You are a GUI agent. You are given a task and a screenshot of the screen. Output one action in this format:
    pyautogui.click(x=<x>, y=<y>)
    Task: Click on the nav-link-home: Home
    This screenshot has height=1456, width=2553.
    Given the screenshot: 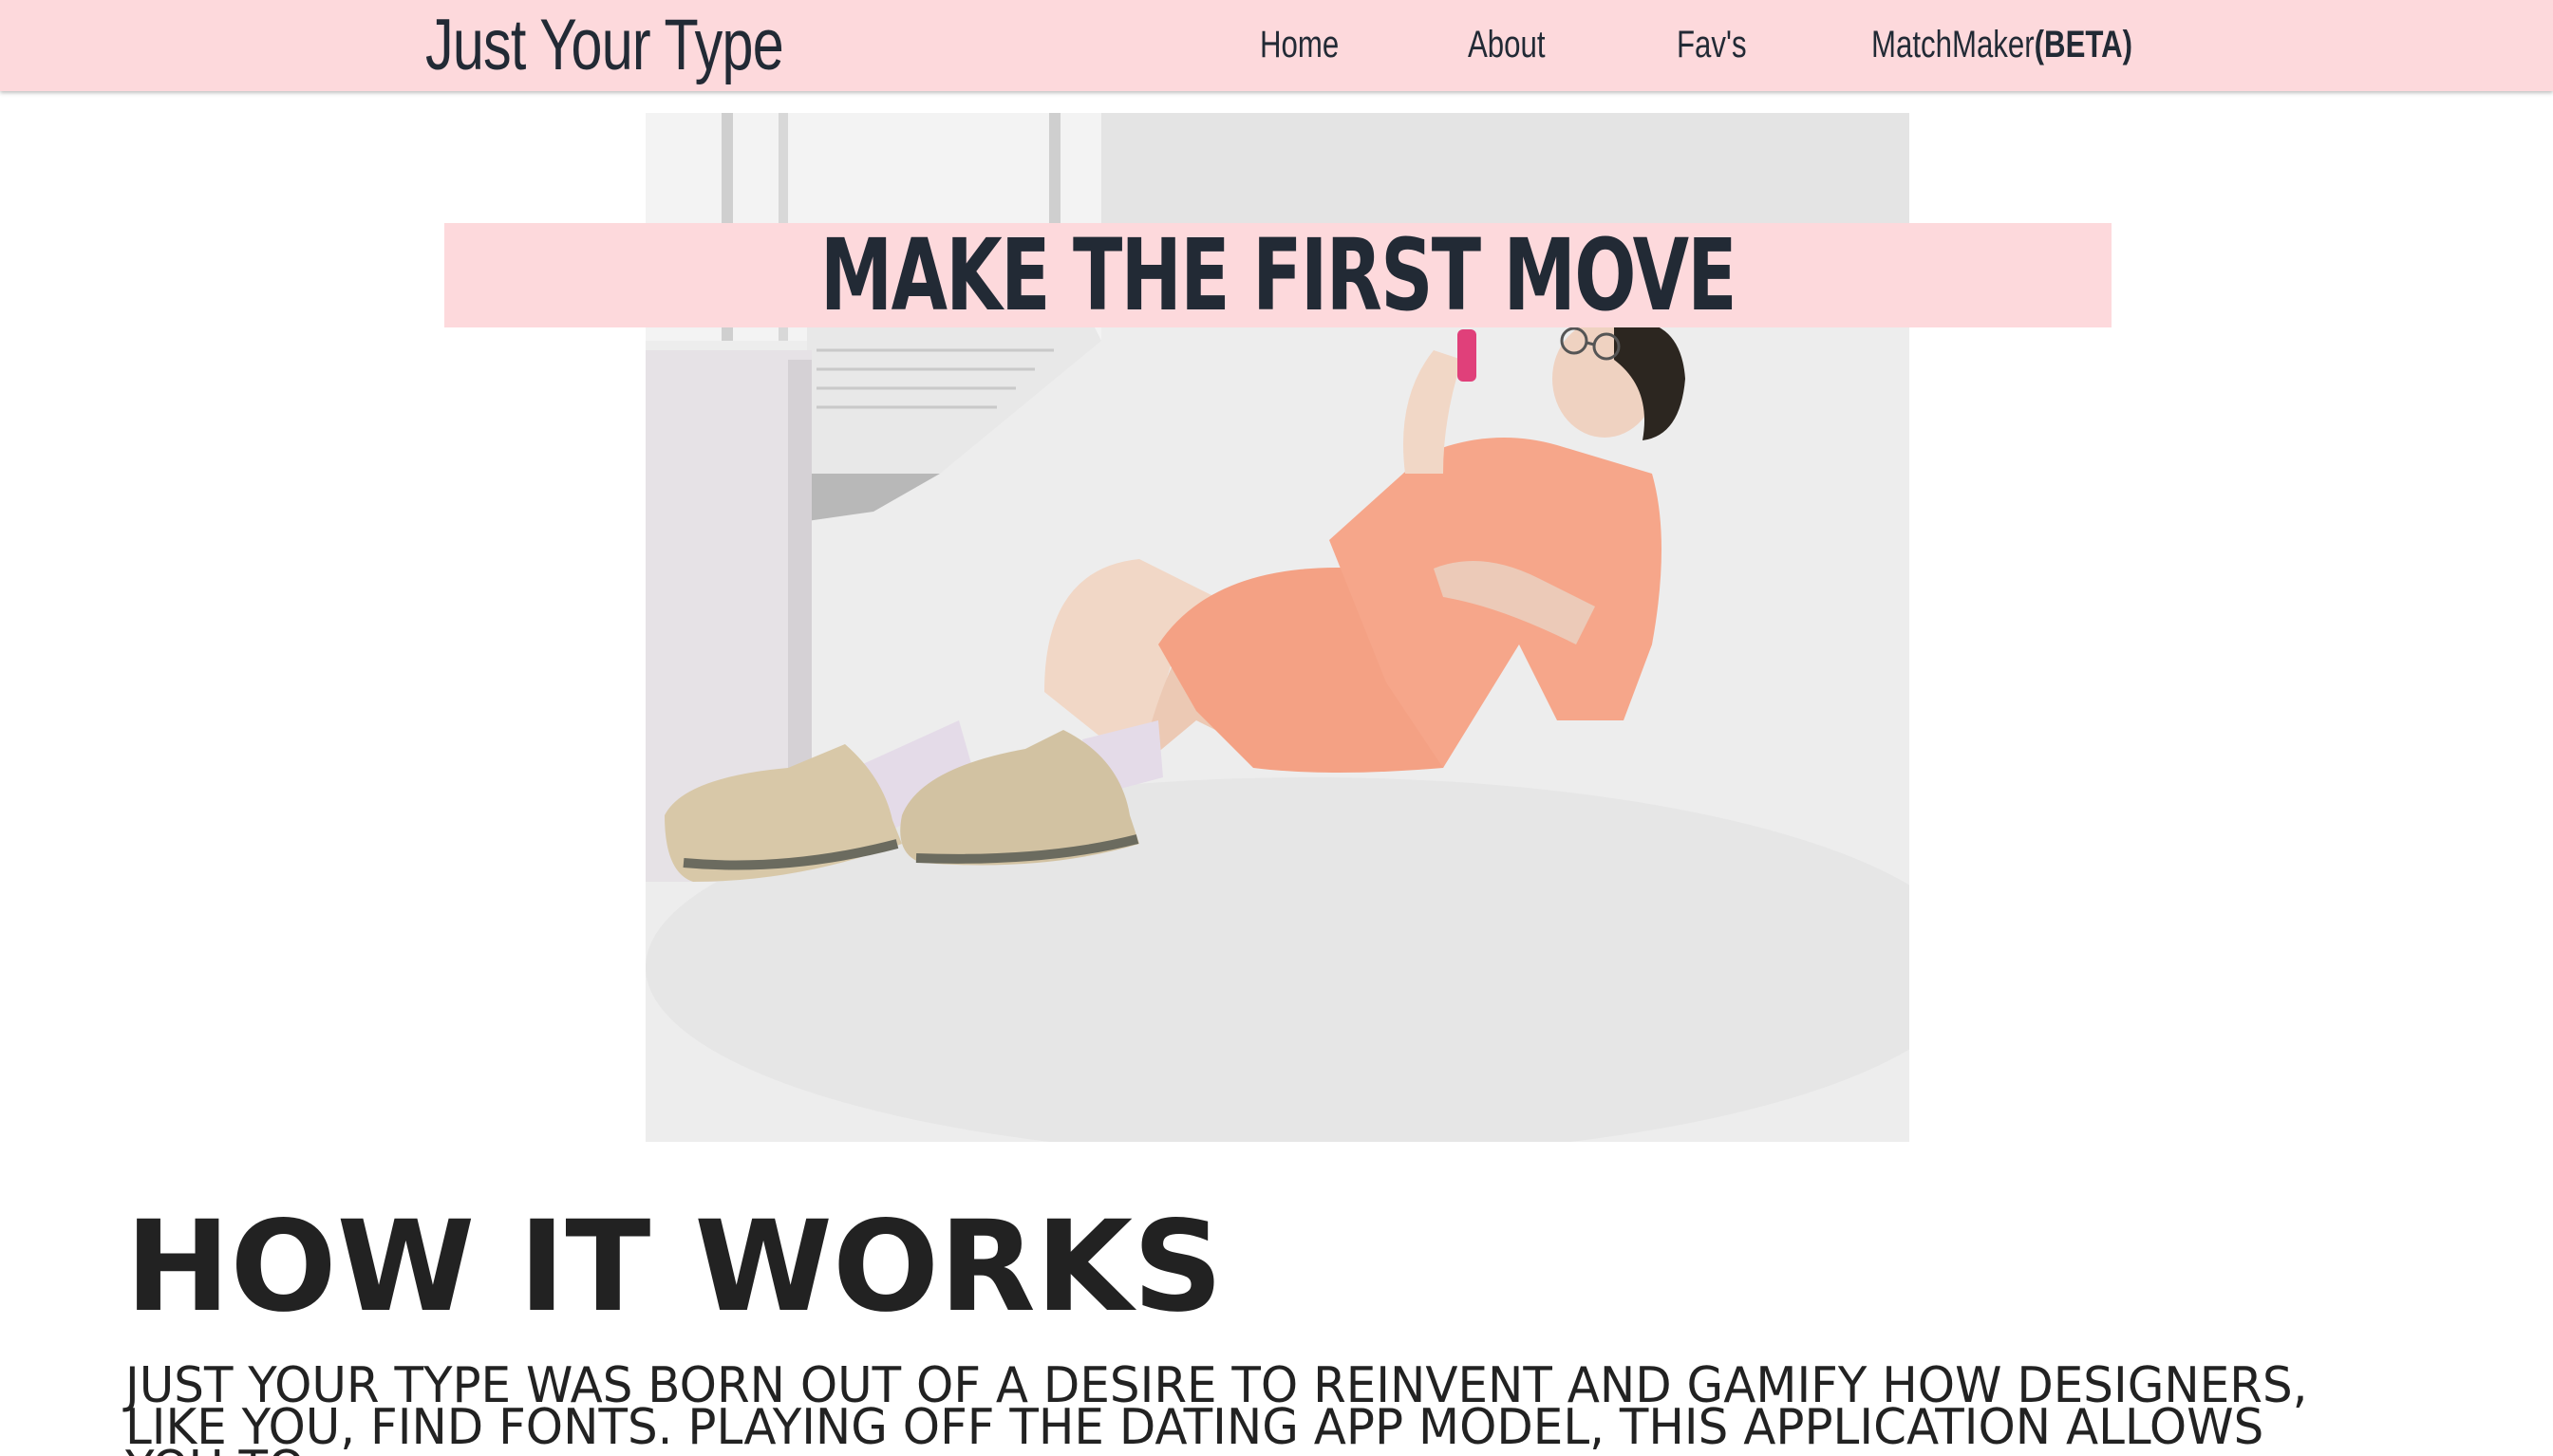 What is the action you would take?
    pyautogui.click(x=1299, y=44)
    